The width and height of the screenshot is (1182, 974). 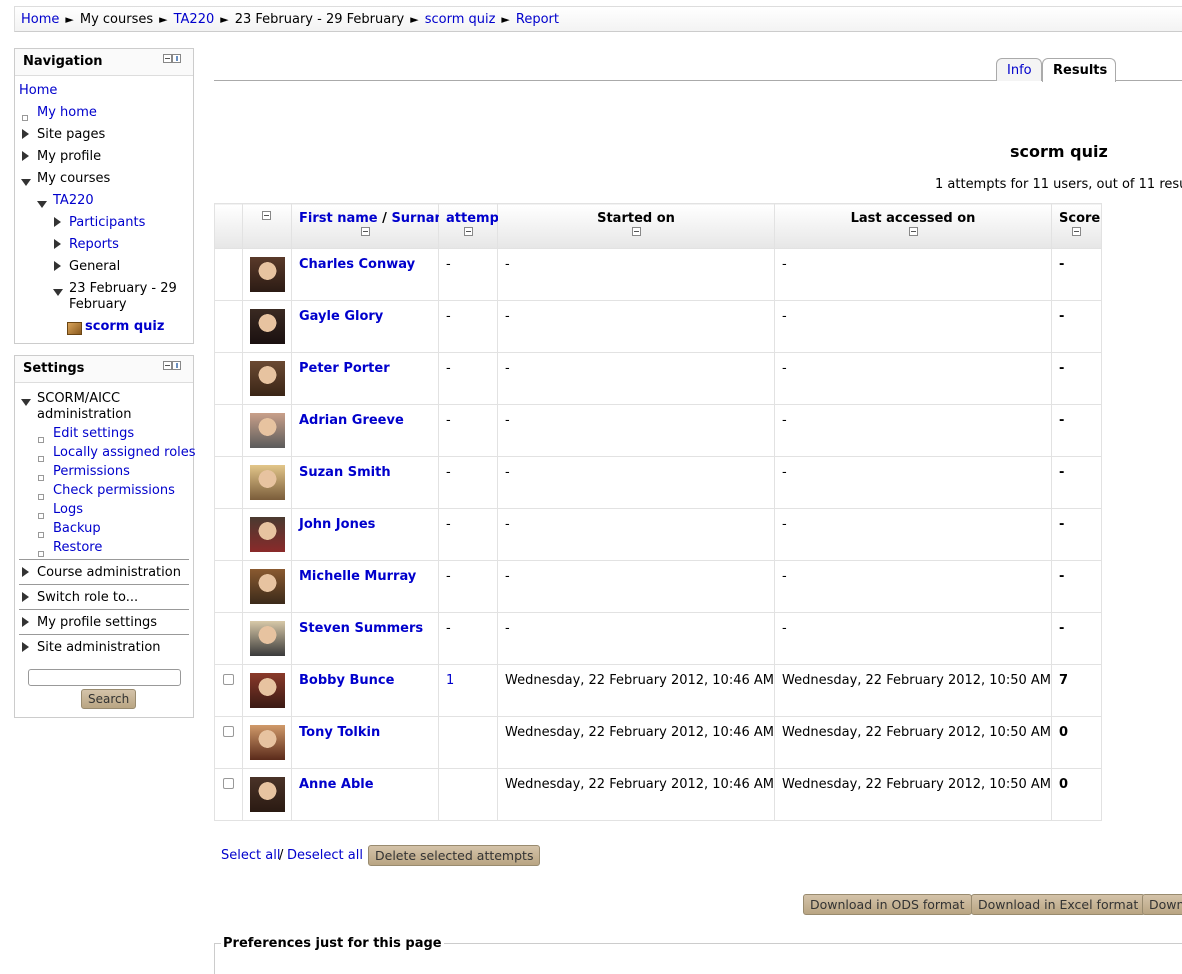 I want to click on user-name-link: Michelle Murray, so click(x=357, y=576).